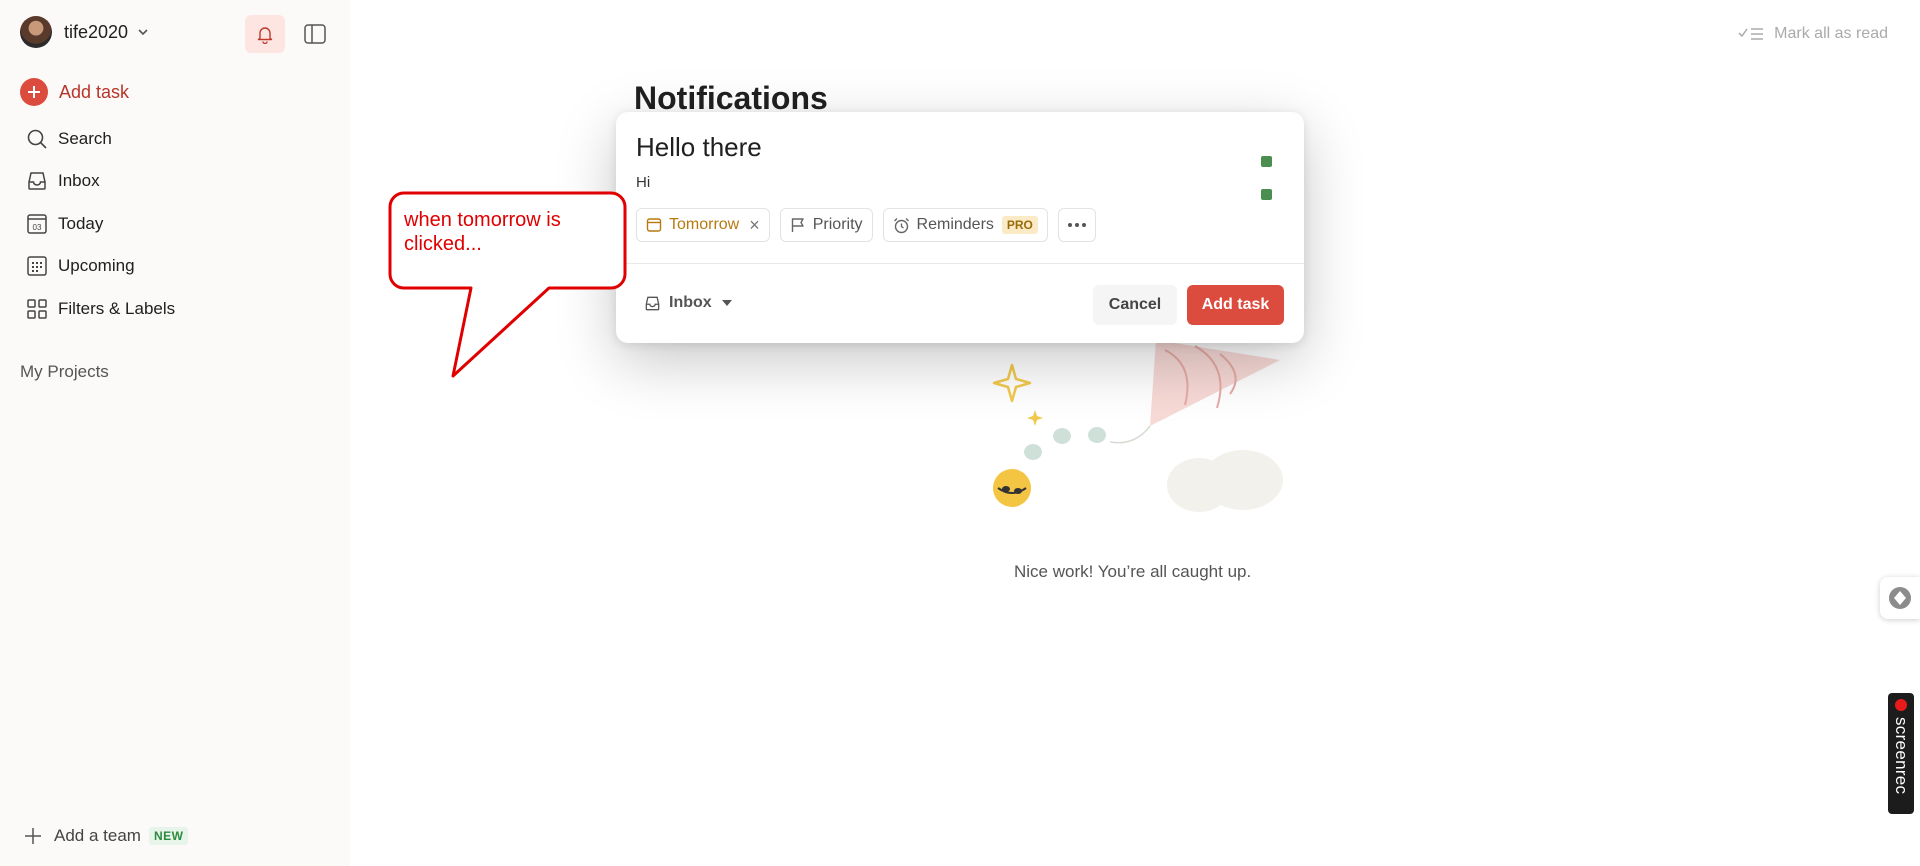 This screenshot has width=1920, height=866. I want to click on reminders-label: Reminders, so click(955, 224).